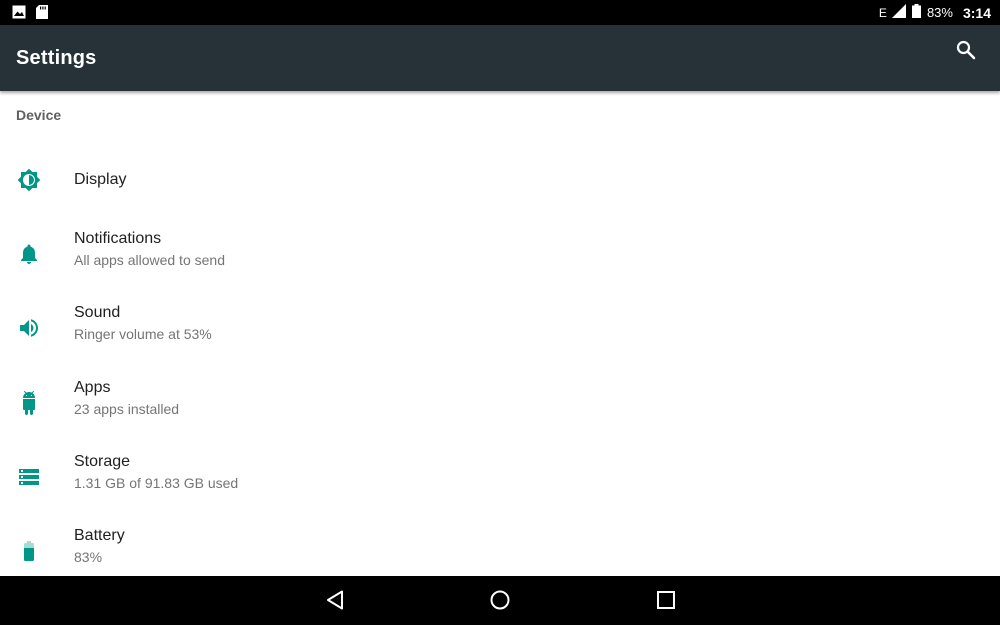 This screenshot has width=1000, height=625. What do you see at coordinates (500, 328) in the screenshot?
I see `settings-item-sound: Sound Ringer volume at 53%` at bounding box center [500, 328].